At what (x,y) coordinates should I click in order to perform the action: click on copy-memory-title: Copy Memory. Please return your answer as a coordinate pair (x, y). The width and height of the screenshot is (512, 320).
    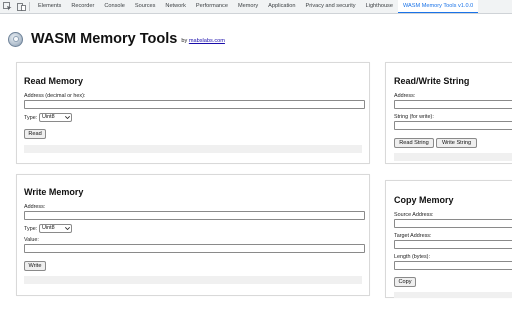
    Looking at the image, I should click on (424, 200).